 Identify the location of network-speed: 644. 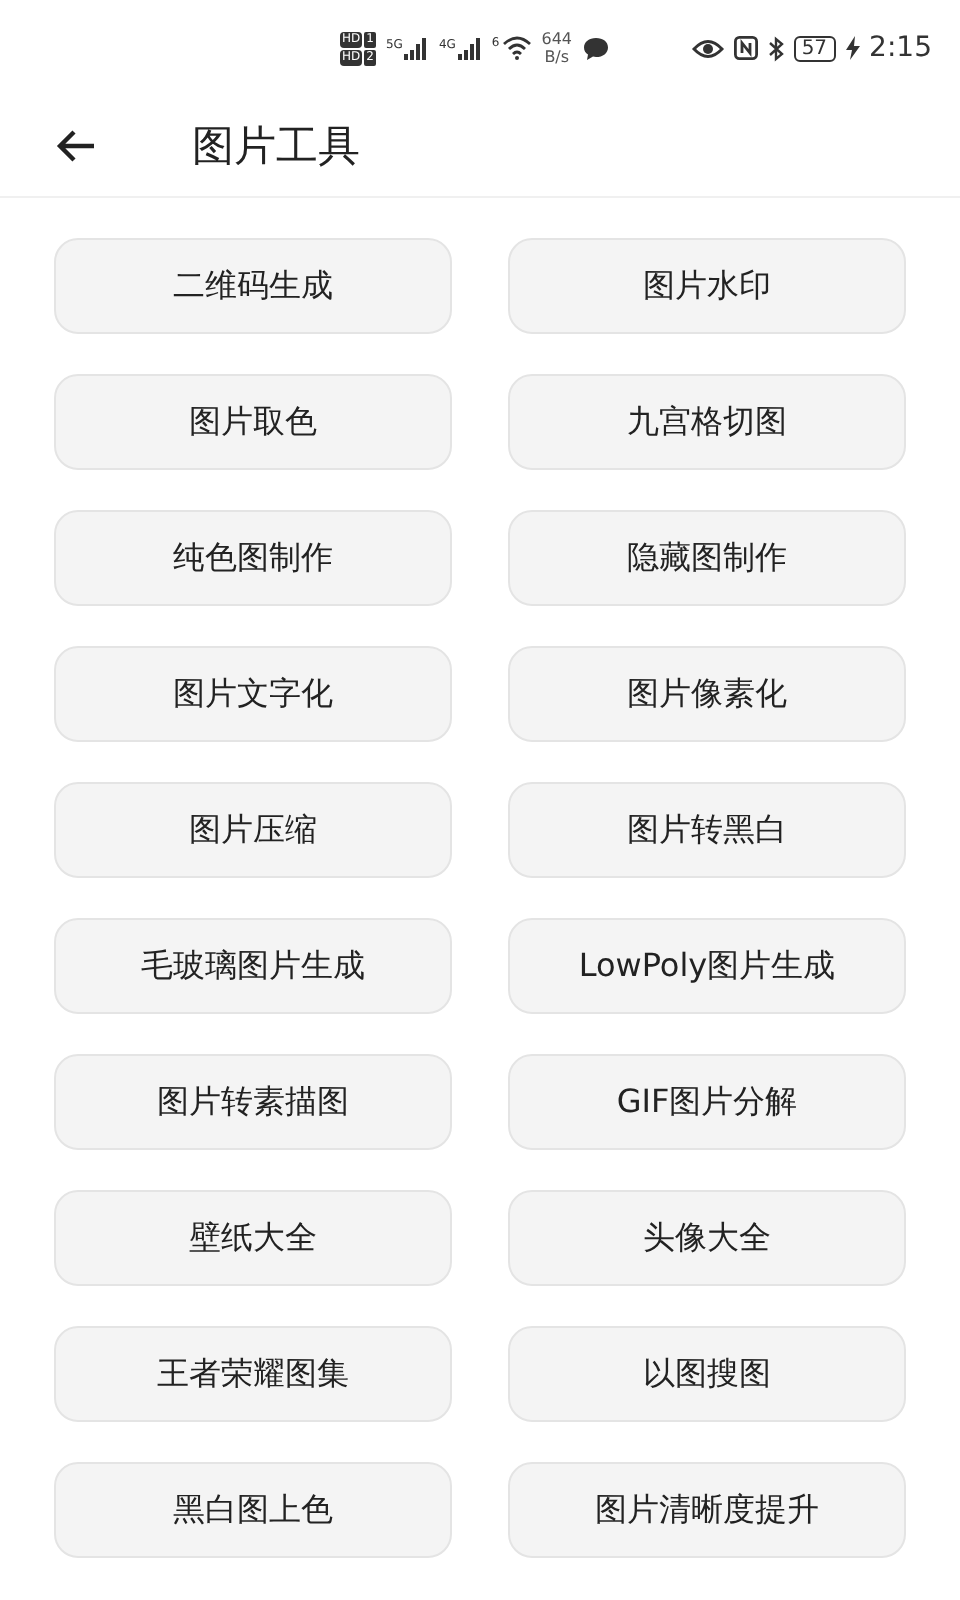
(557, 39).